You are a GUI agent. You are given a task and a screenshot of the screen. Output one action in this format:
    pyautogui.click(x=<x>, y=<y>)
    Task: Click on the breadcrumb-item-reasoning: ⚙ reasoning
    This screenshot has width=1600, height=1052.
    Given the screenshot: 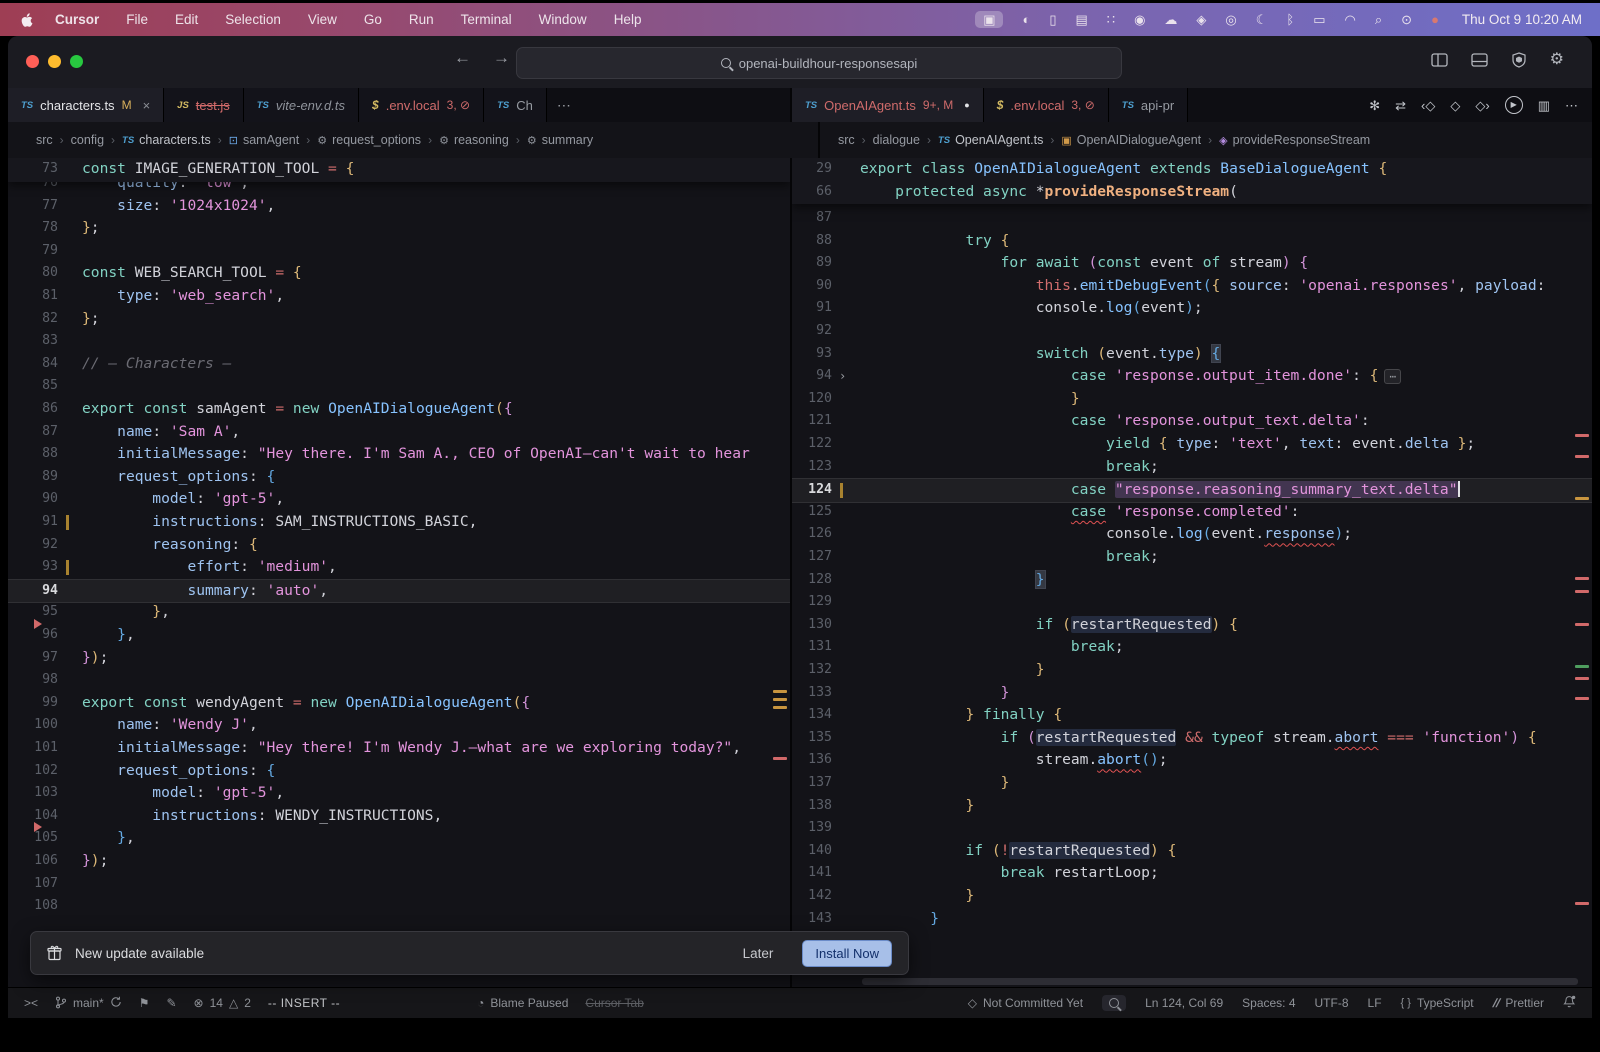 What is the action you would take?
    pyautogui.click(x=474, y=140)
    